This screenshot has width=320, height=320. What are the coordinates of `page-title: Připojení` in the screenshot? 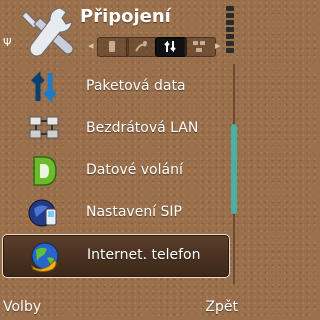 It's located at (125, 16).